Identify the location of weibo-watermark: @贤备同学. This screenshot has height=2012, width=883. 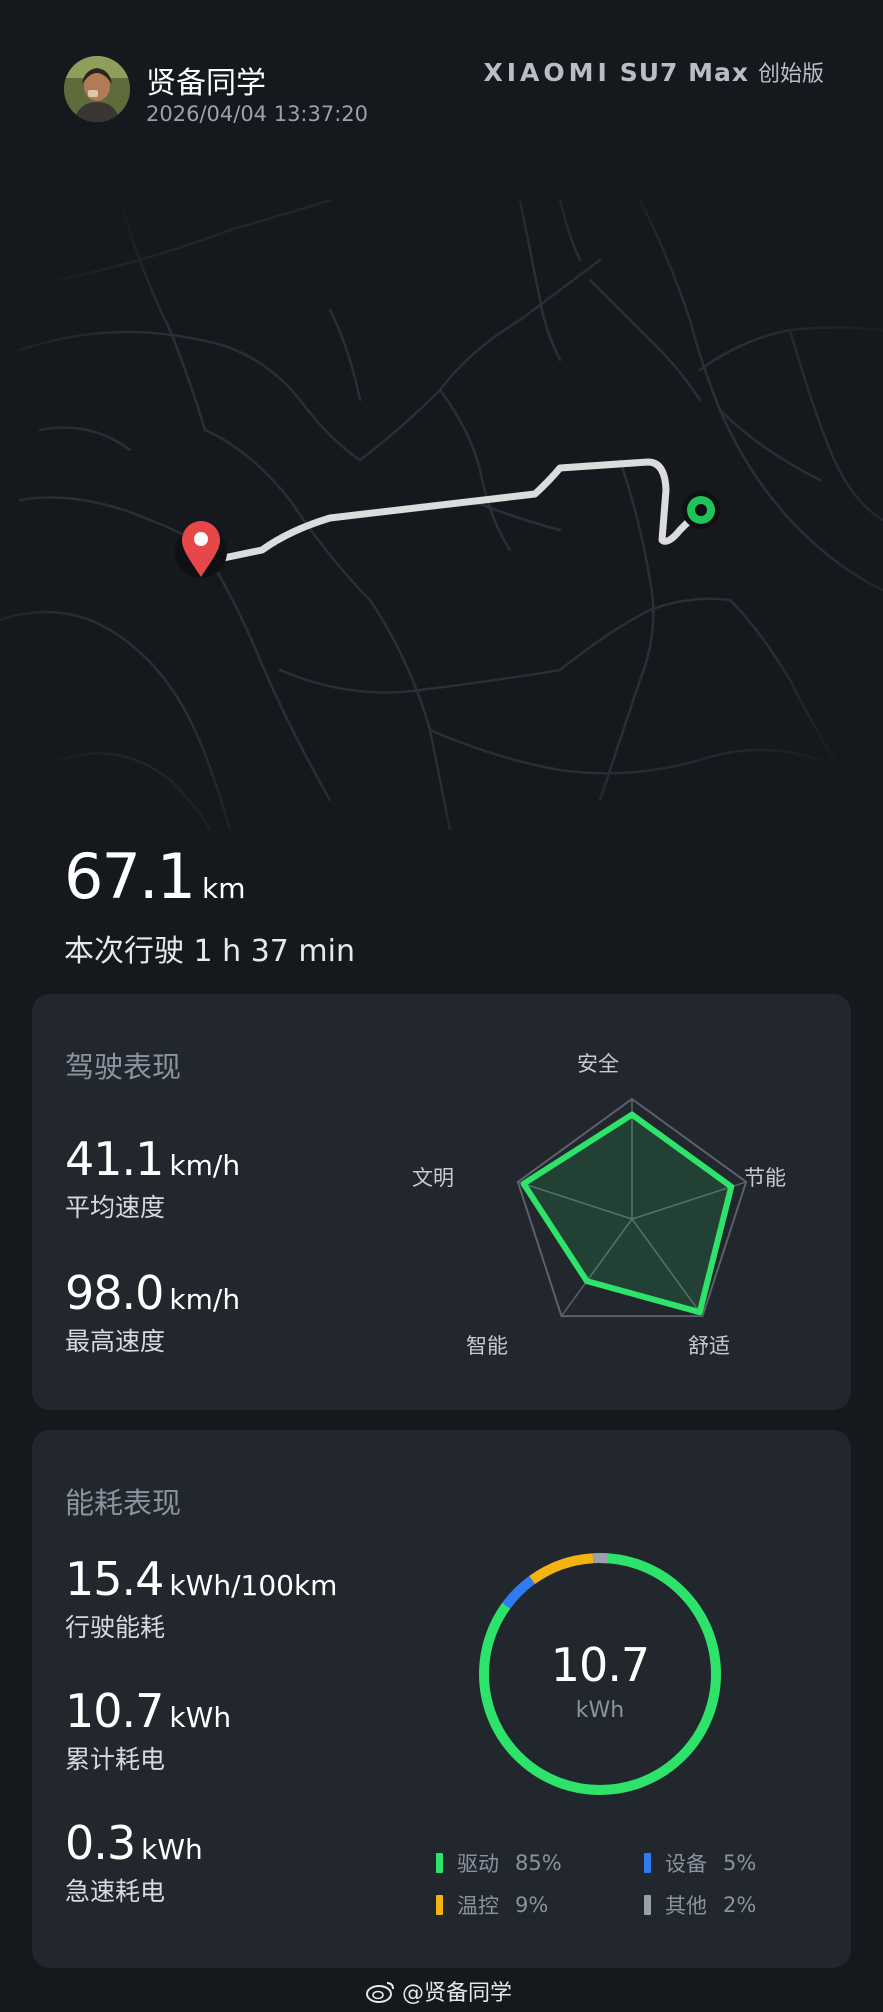
(439, 1991).